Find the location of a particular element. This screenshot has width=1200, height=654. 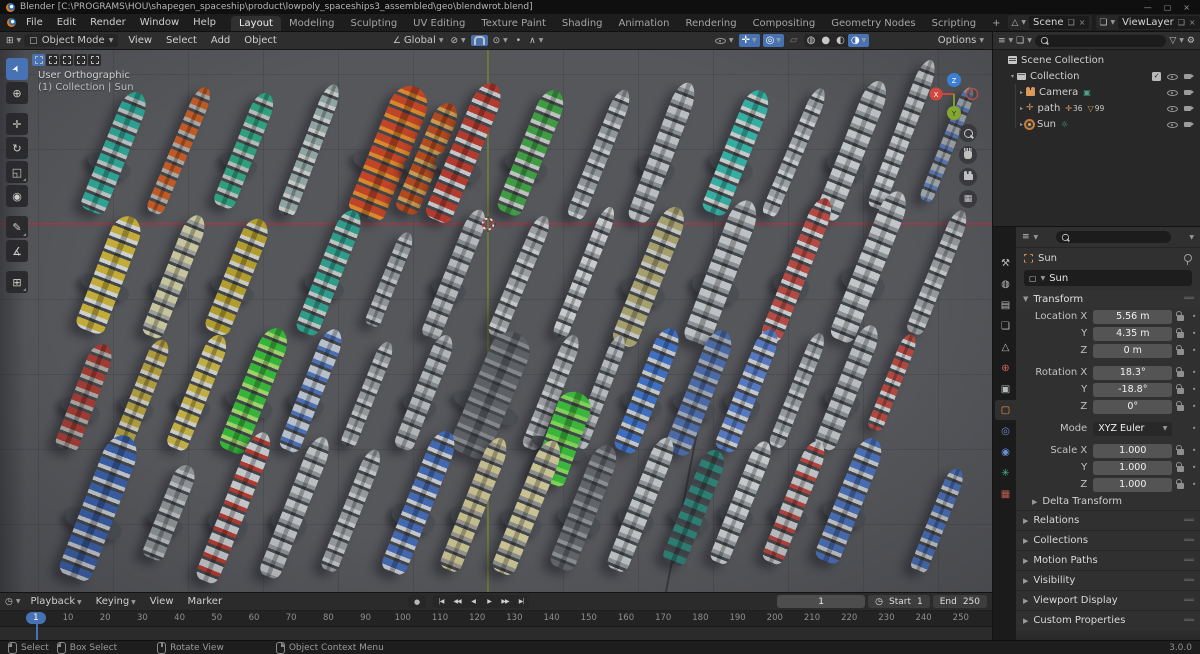

viewport-menu-object: Object is located at coordinates (260, 40).